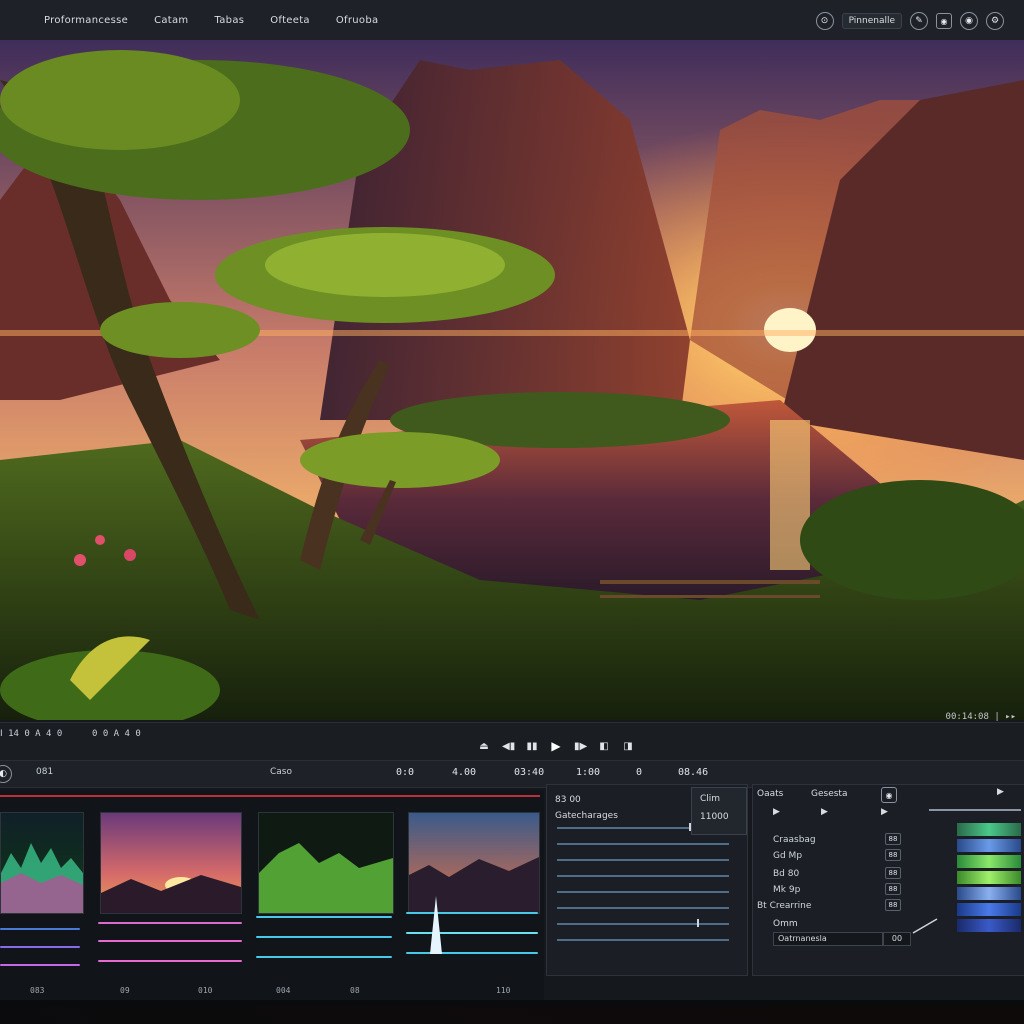 The image size is (1024, 1024). I want to click on popup-value: 11000, so click(714, 817).